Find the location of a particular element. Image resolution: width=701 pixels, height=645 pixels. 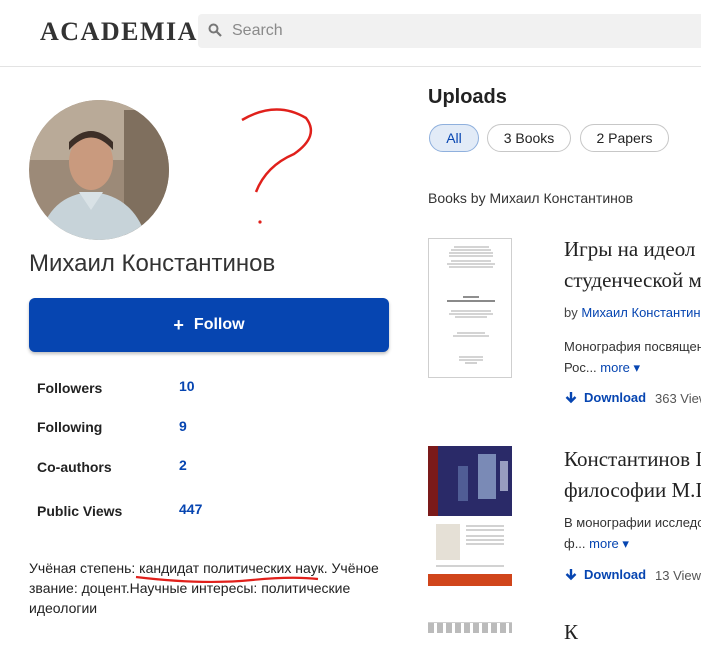

red-underline-annotation is located at coordinates (227, 579).